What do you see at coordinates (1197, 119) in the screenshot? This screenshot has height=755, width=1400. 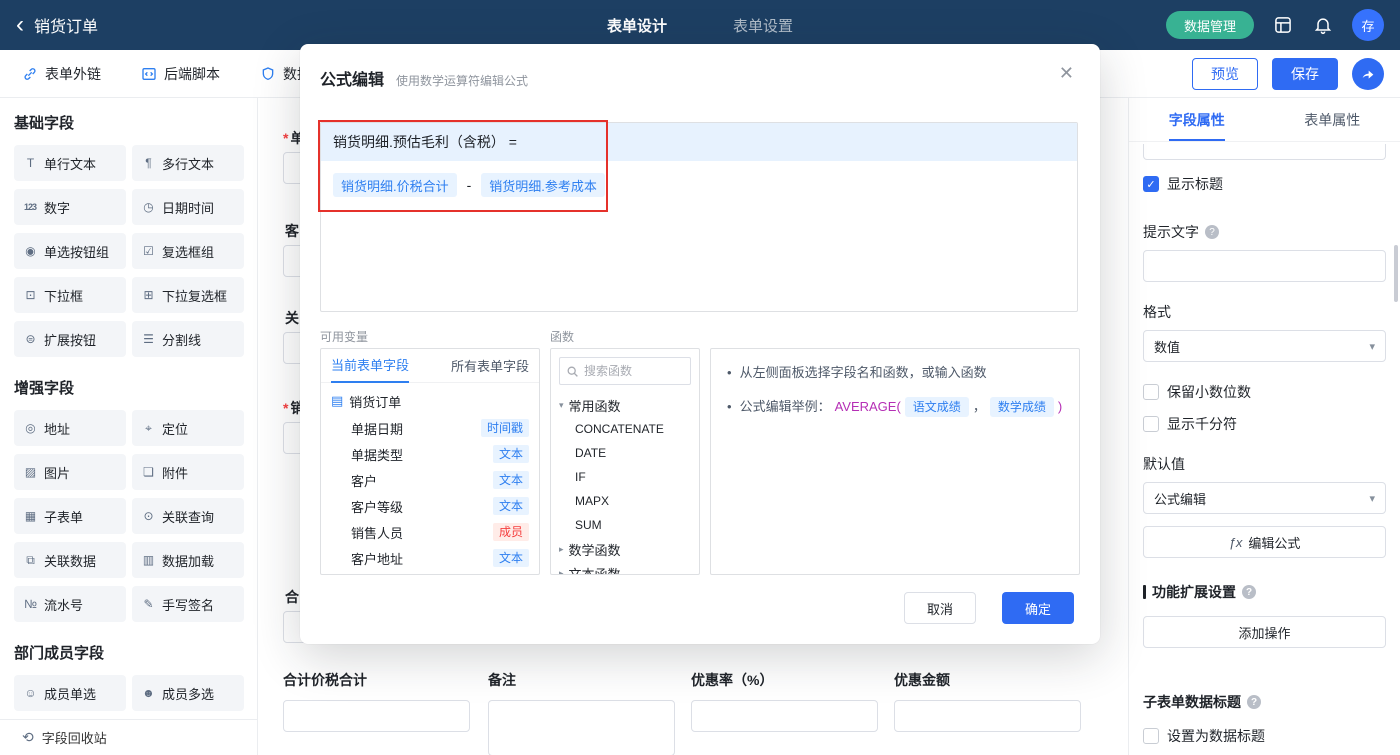 I see `tab-field-properties: 字段属性` at bounding box center [1197, 119].